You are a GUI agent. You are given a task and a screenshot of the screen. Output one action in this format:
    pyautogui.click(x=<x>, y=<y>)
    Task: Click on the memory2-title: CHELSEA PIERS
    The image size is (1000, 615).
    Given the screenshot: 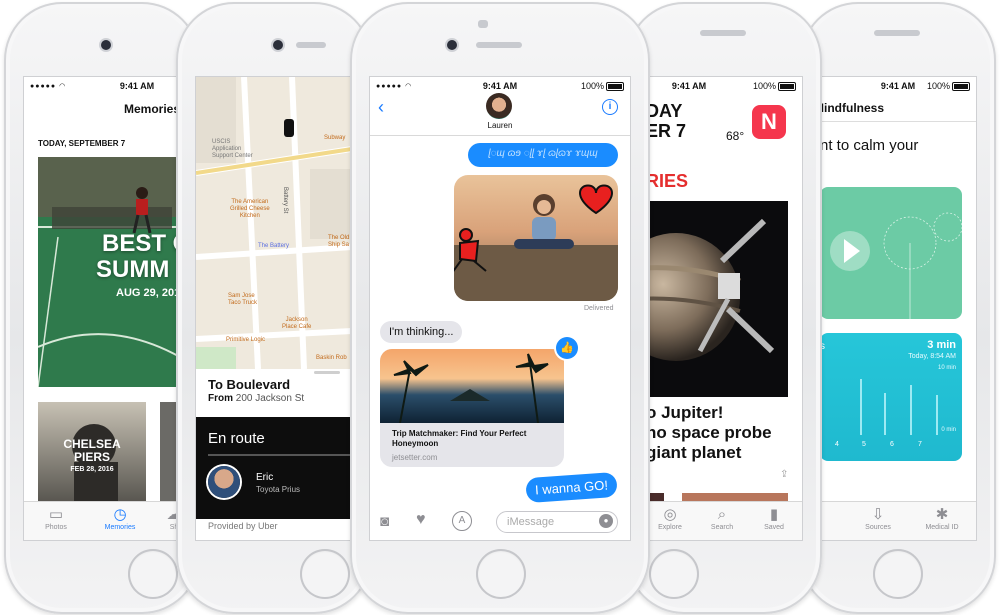 What is the action you would take?
    pyautogui.click(x=92, y=451)
    